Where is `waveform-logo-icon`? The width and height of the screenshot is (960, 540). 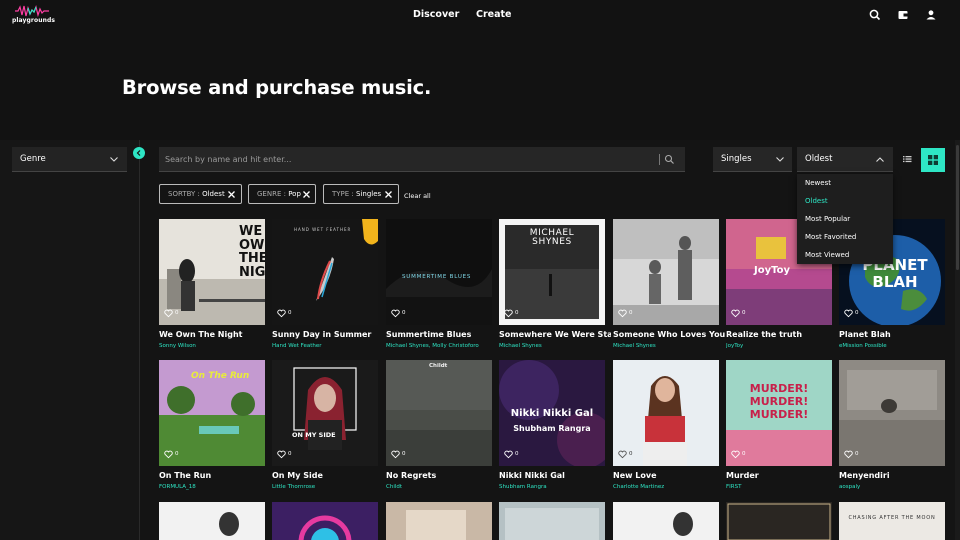
waveform-logo-icon is located at coordinates (32, 11).